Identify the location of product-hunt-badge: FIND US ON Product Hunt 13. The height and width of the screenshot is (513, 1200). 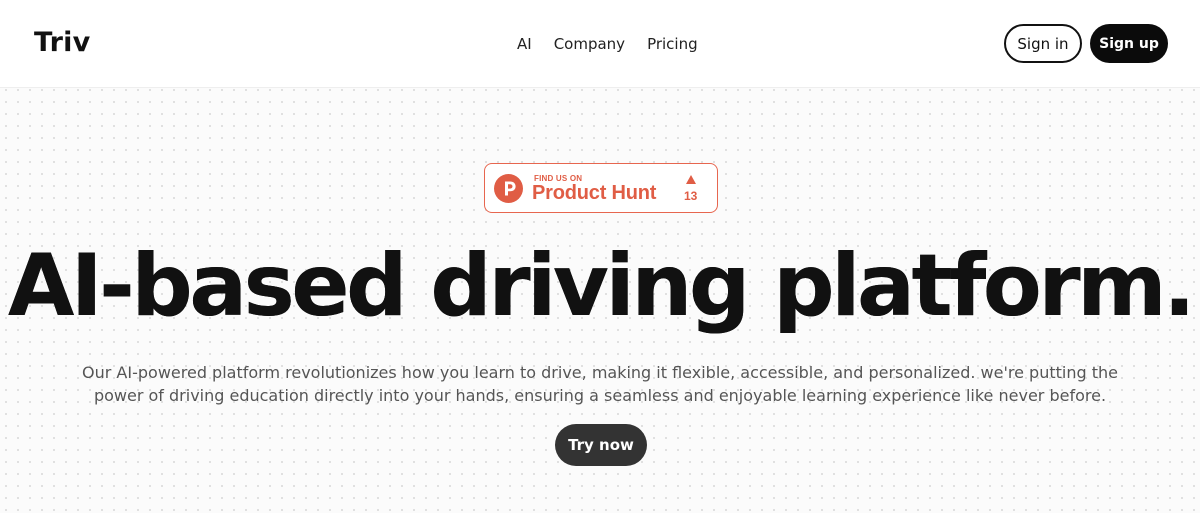
(601, 188).